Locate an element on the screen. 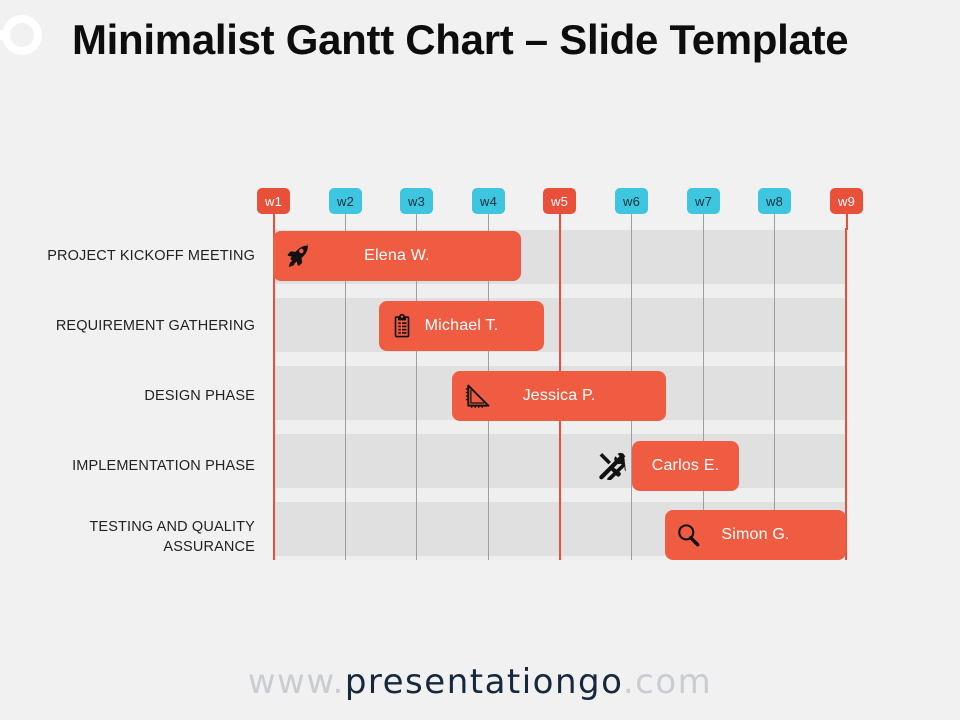 Image resolution: width=960 pixels, height=720 pixels. stem-w1 is located at coordinates (274, 222).